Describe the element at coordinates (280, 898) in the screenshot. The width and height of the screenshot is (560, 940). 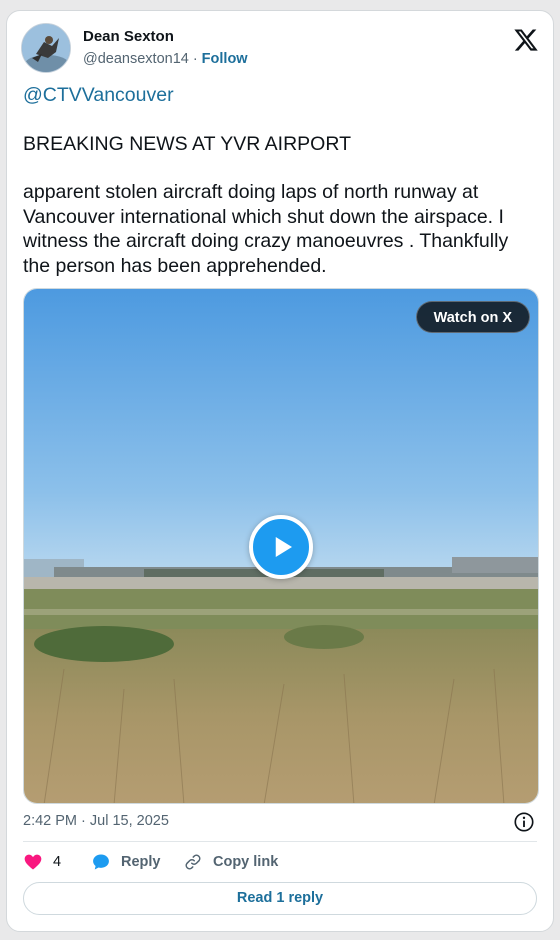
I see `read-reply-button: Read 1 reply` at that location.